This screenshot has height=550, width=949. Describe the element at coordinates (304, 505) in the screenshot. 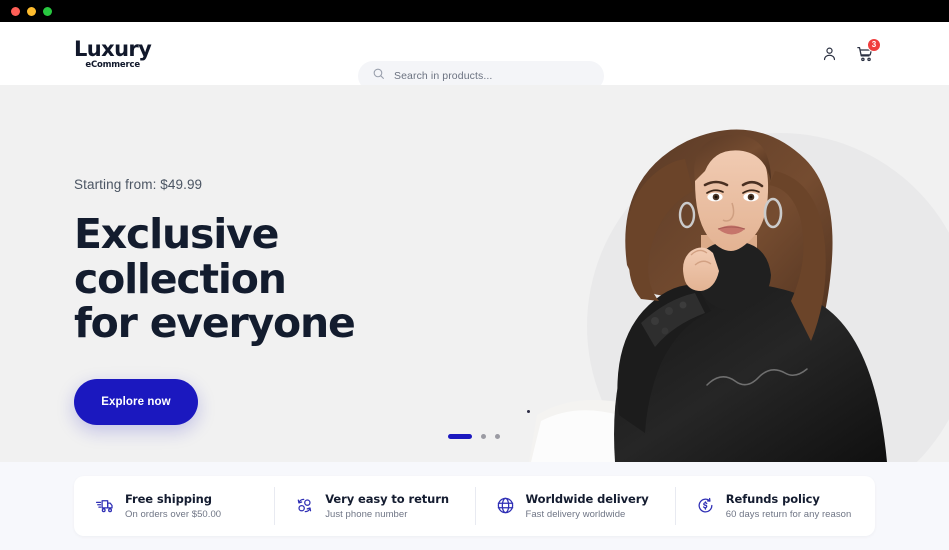

I see `return-arrows-icon` at that location.